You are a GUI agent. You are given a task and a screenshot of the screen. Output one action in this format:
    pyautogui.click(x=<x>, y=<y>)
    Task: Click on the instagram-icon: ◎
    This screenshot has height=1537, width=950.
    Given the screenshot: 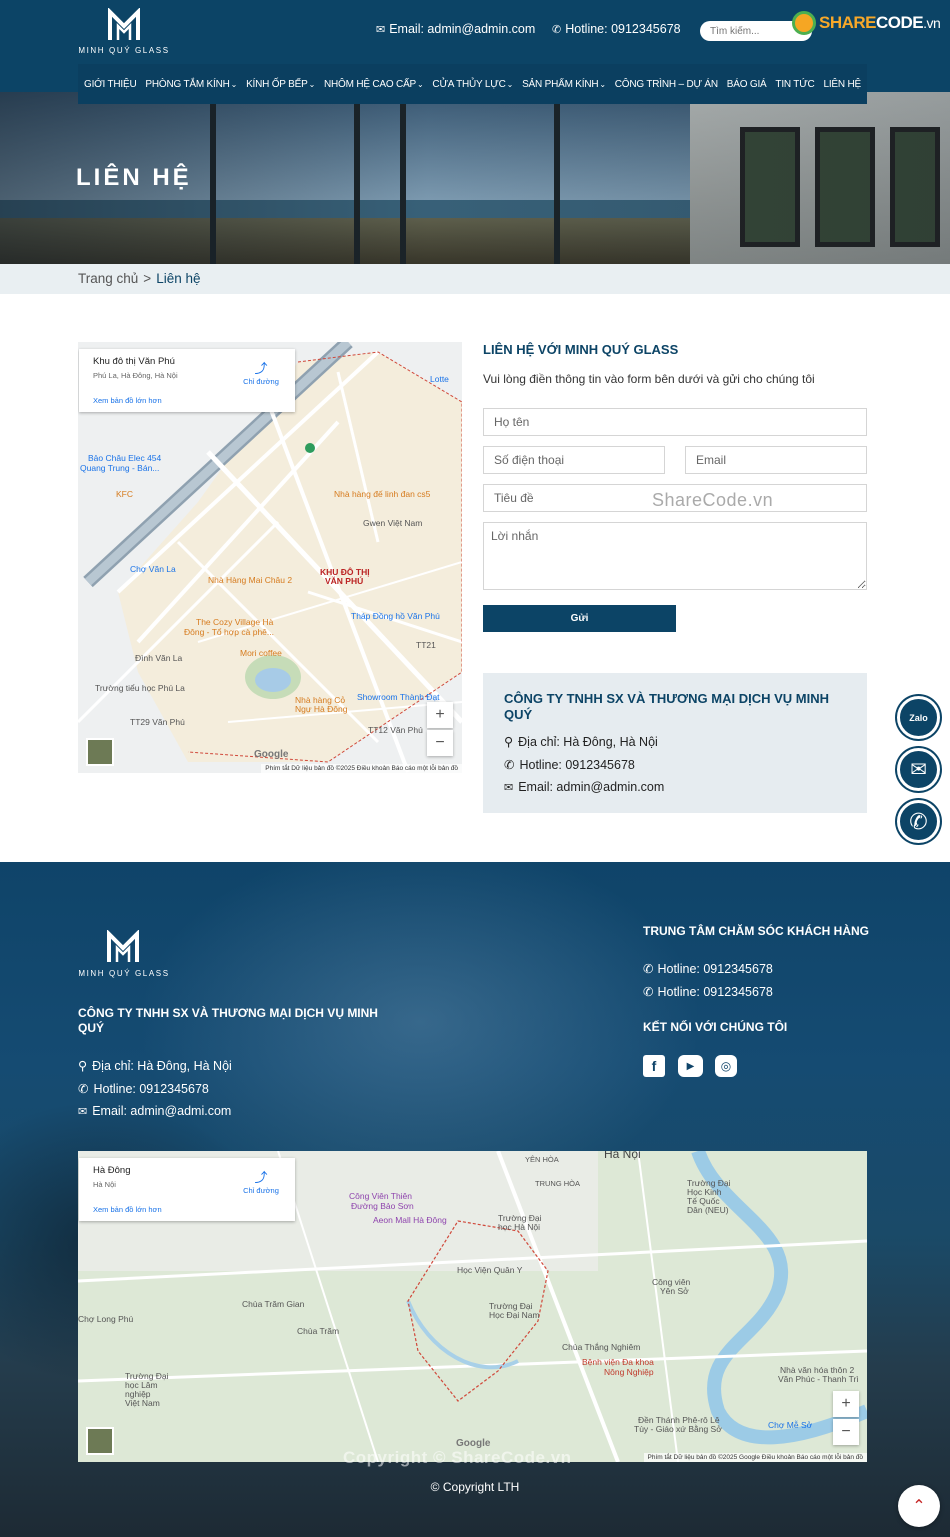 What is the action you would take?
    pyautogui.click(x=726, y=1066)
    